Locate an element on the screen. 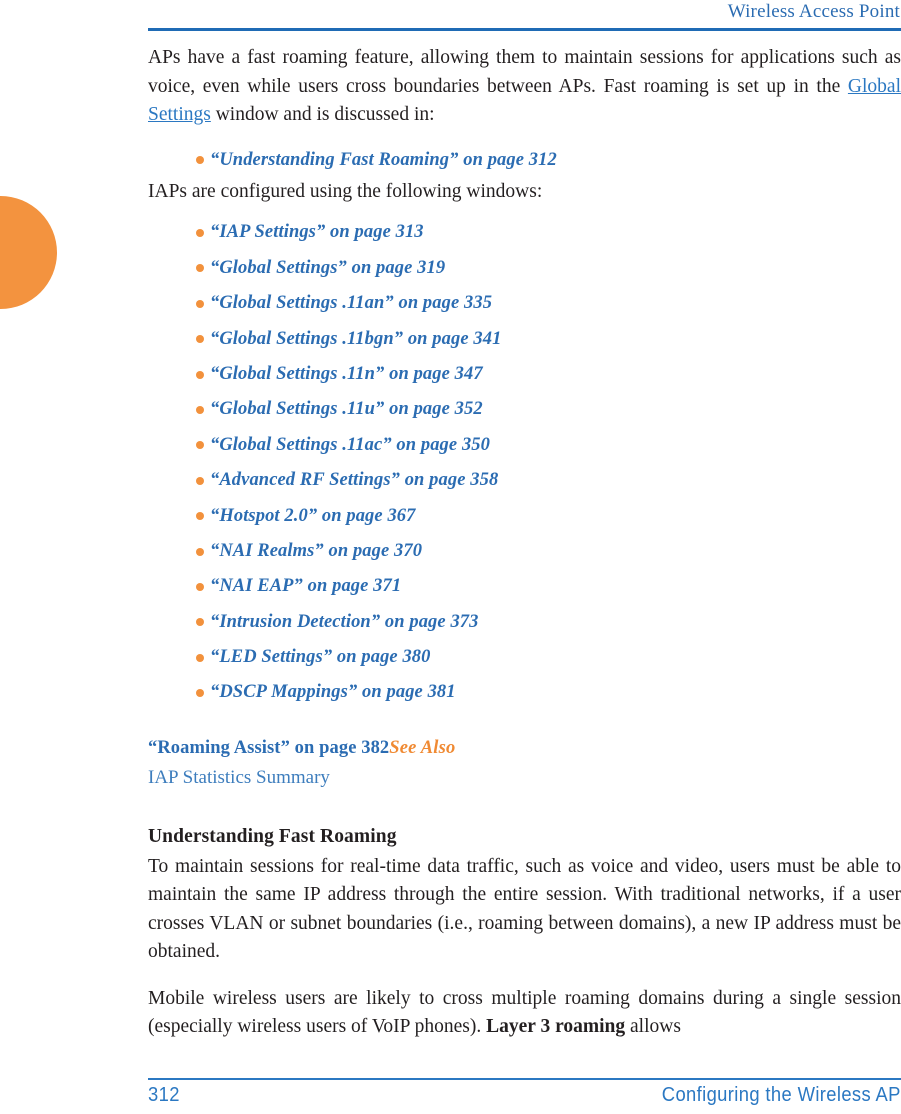  cross-reference-link: “DSCP Mappings” on page 381 is located at coordinates (333, 692).